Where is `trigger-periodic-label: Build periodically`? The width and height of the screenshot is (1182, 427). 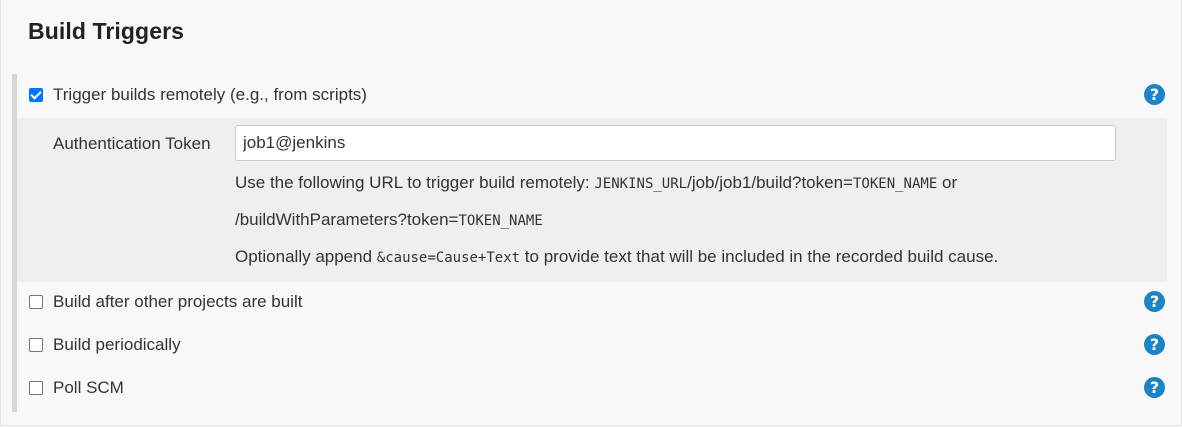
trigger-periodic-label: Build periodically is located at coordinates (117, 345).